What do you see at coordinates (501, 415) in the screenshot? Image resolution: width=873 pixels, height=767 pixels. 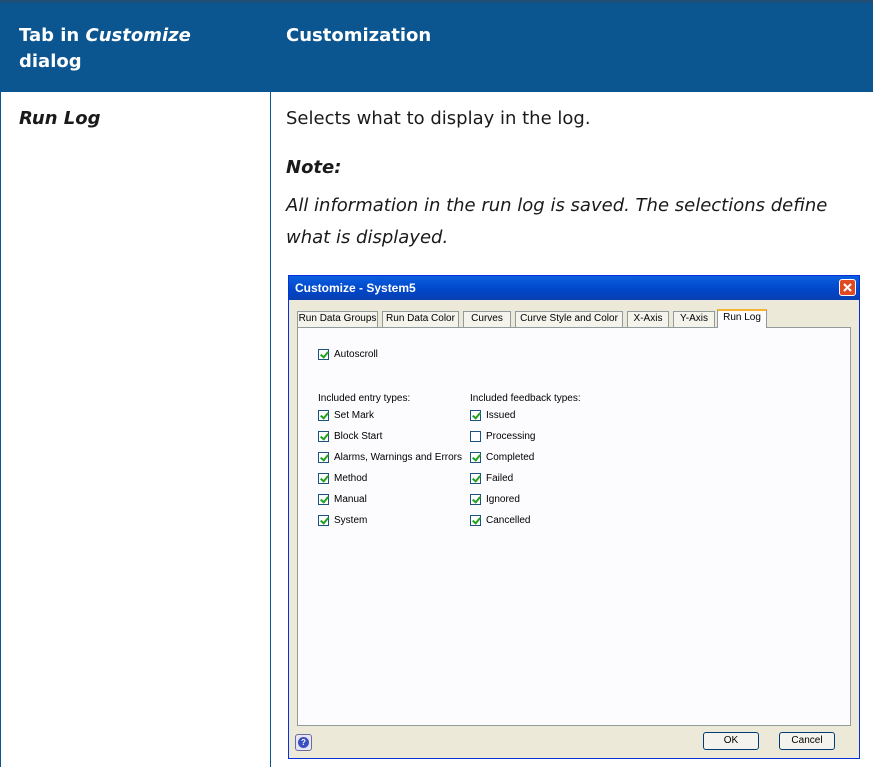 I see `checkbox-label: Issued` at bounding box center [501, 415].